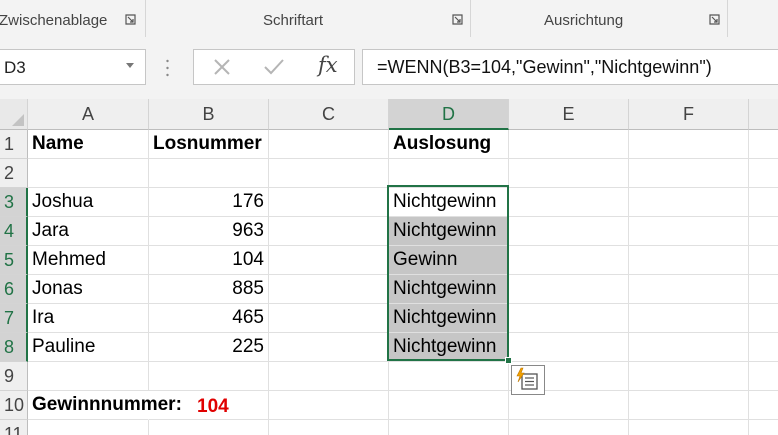  Describe the element at coordinates (88, 318) in the screenshot. I see `cell-a7: Ira` at that location.